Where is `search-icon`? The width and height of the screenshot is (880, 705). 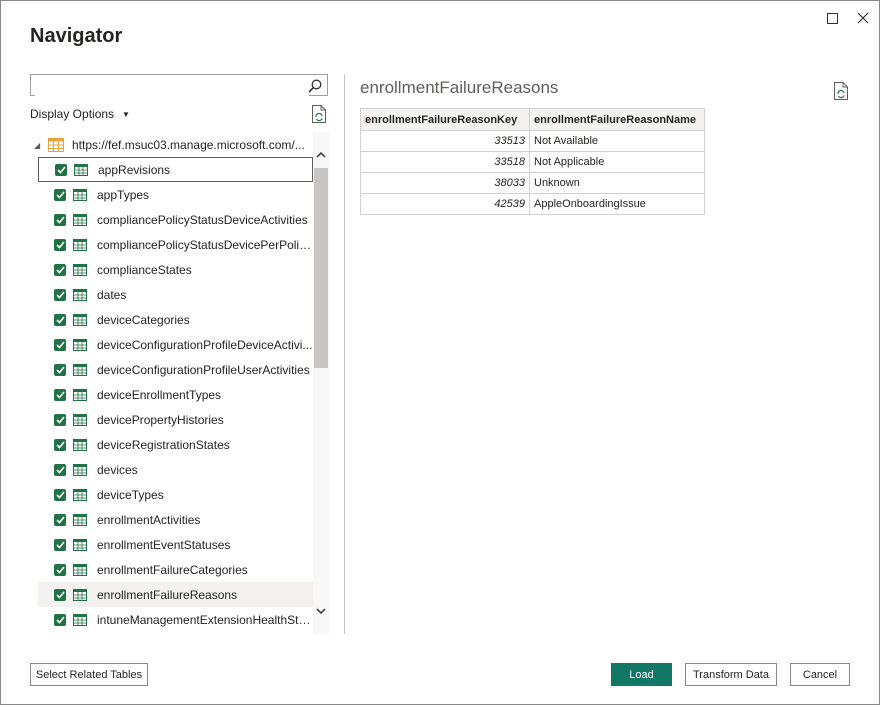
search-icon is located at coordinates (315, 86).